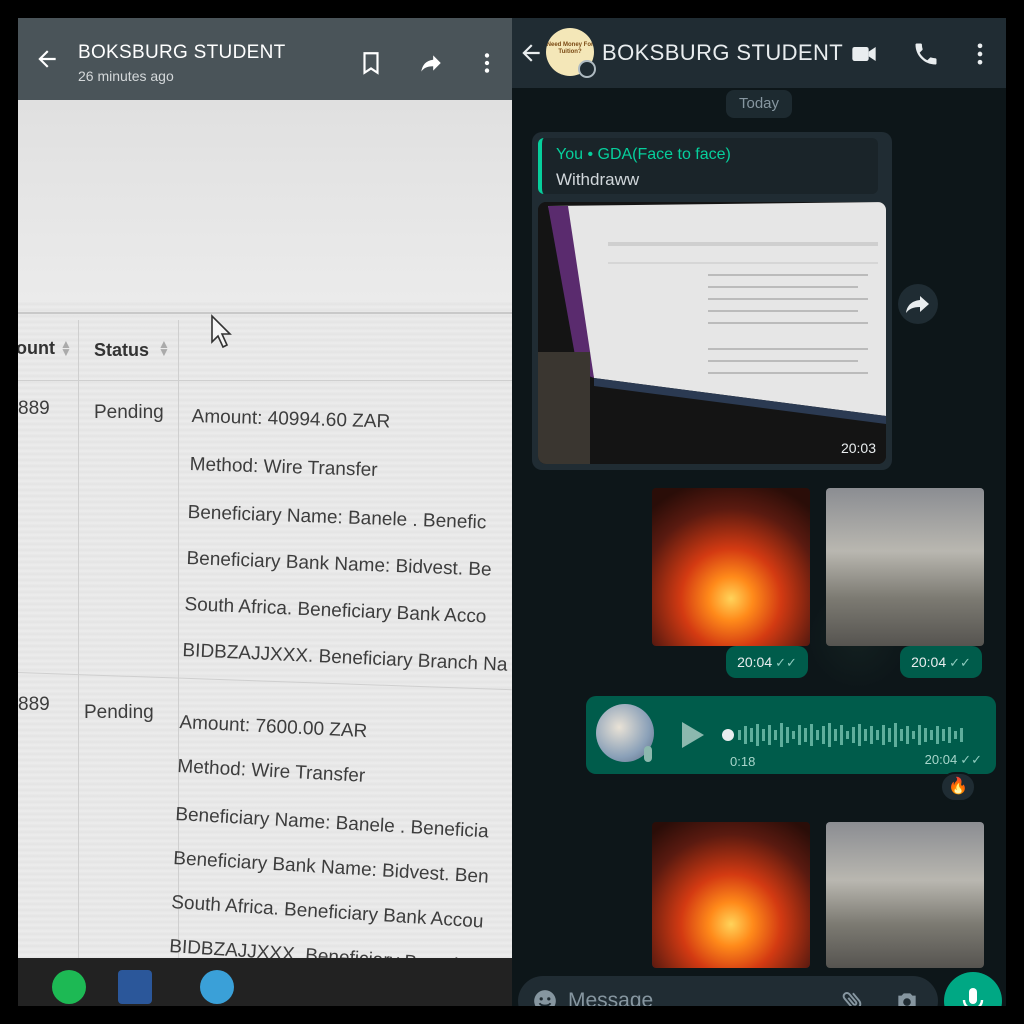  Describe the element at coordinates (69, 987) in the screenshot. I see `spotify-icon` at that location.